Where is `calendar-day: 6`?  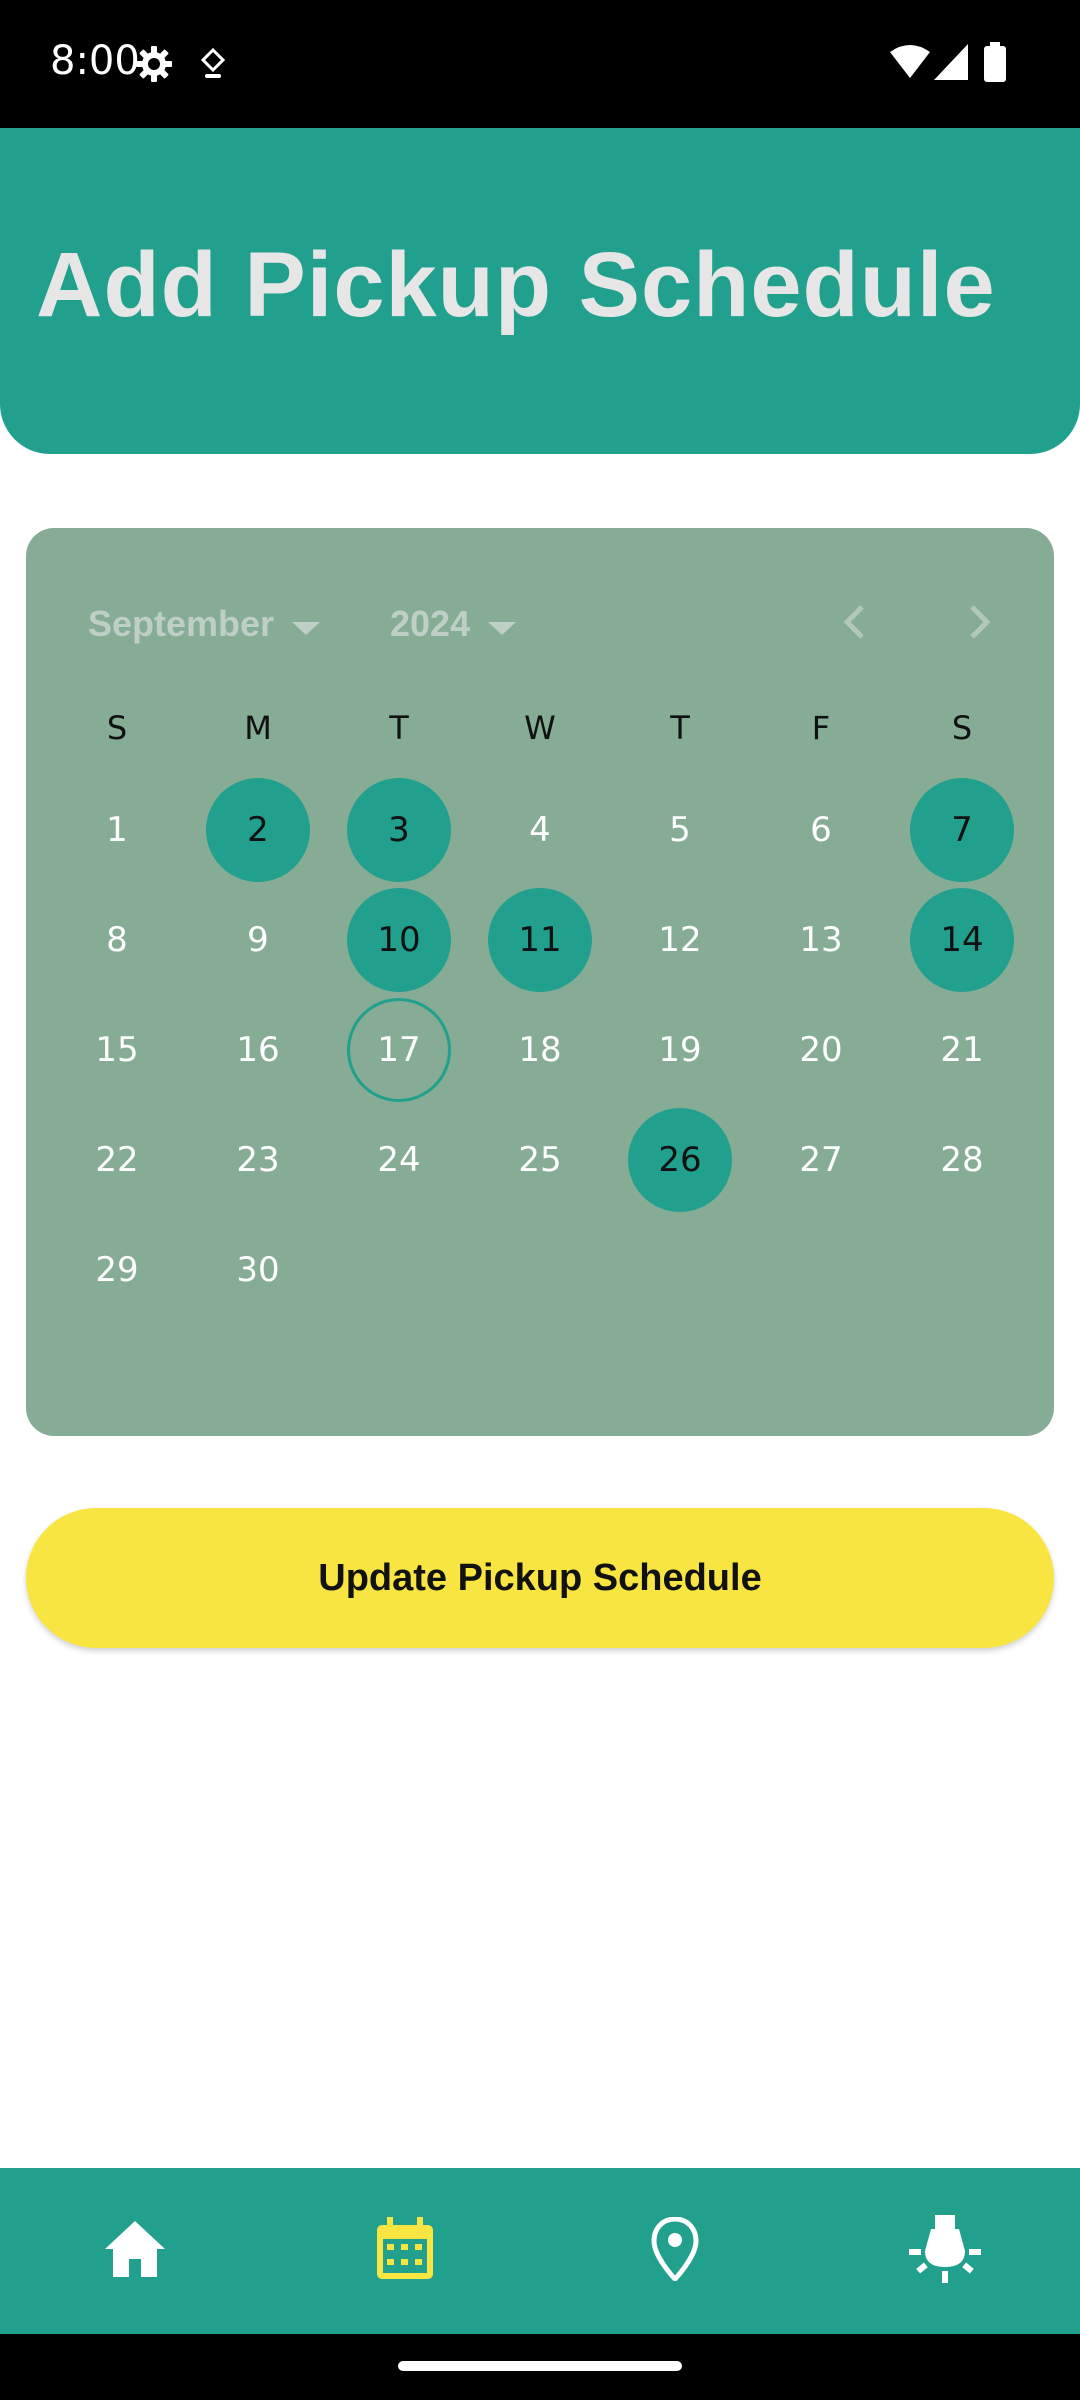
calendar-day: 6 is located at coordinates (821, 830).